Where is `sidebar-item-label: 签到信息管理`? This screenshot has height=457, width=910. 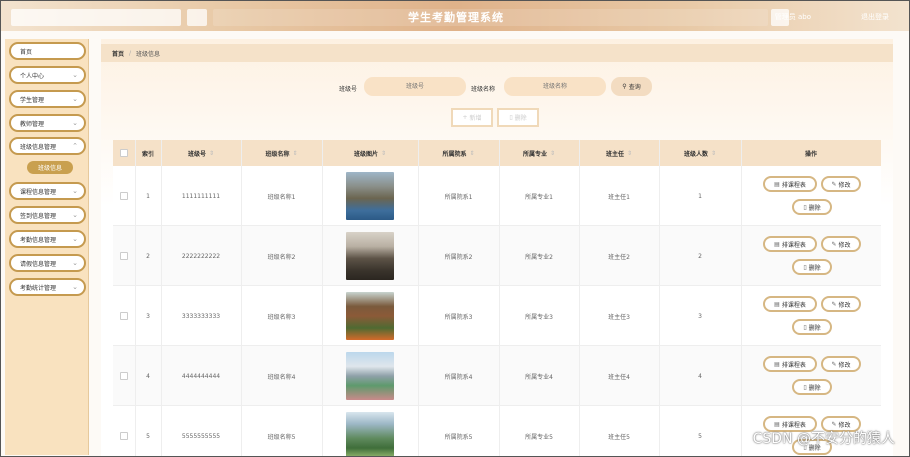 sidebar-item-label: 签到信息管理 is located at coordinates (38, 216).